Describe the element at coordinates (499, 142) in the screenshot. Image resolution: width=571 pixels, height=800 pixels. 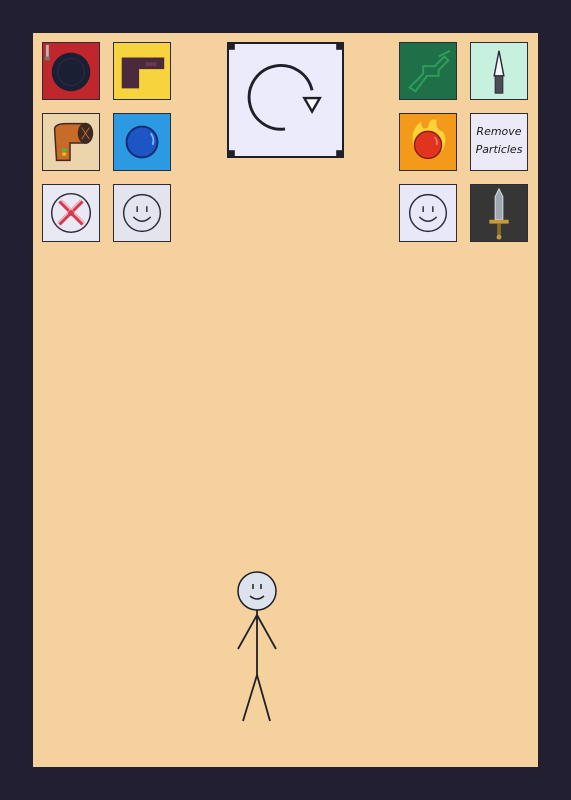
I see `tool-remove-particles: Remove Particles` at that location.